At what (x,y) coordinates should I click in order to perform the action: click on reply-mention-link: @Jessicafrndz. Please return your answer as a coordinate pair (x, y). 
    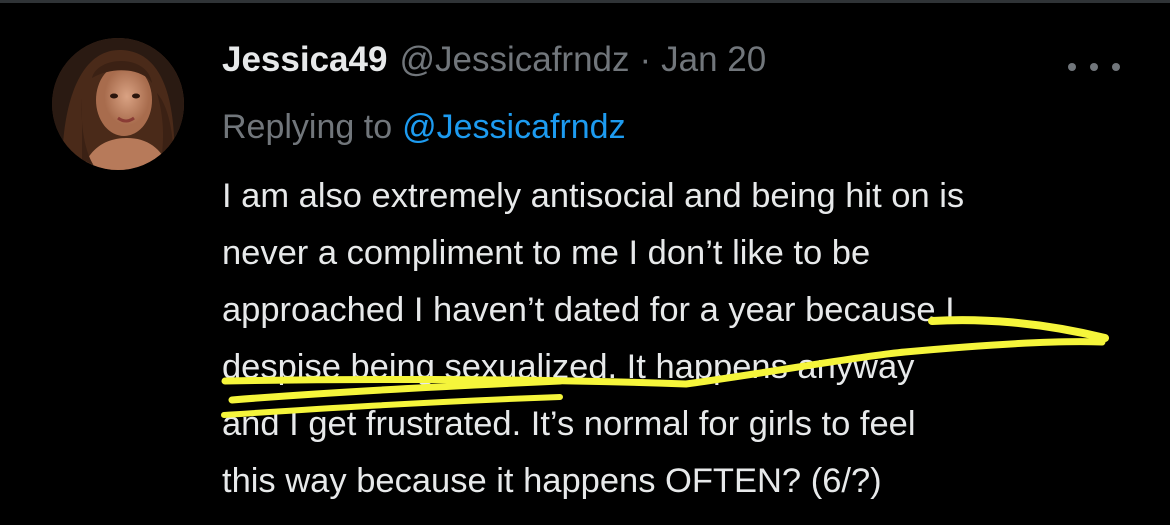
    Looking at the image, I should click on (513, 127).